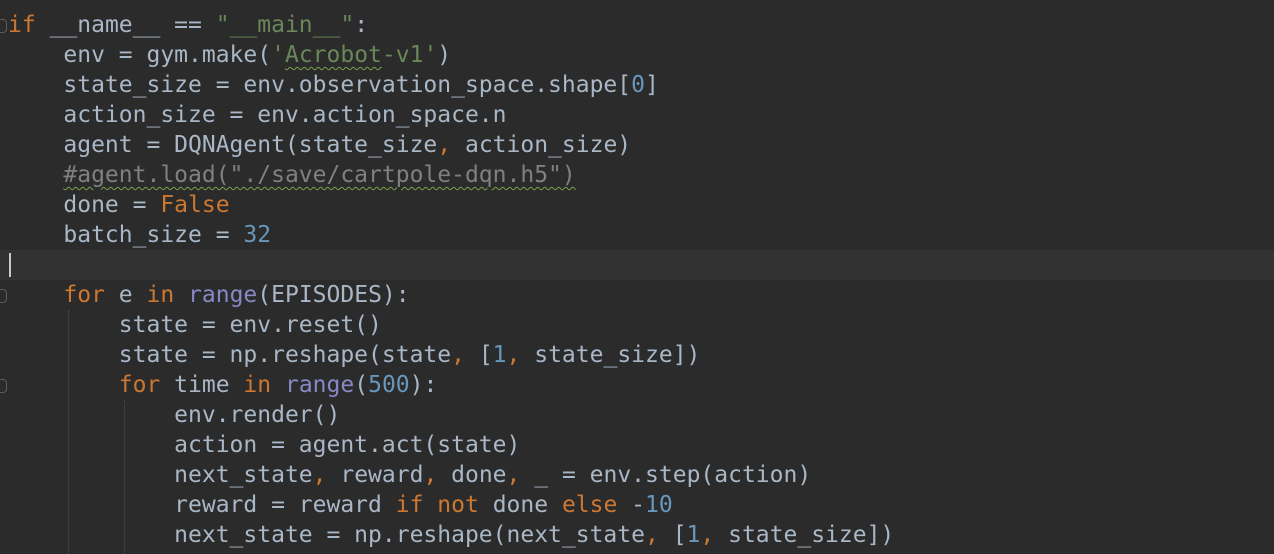  Describe the element at coordinates (361, 385) in the screenshot. I see `code-token: (` at that location.